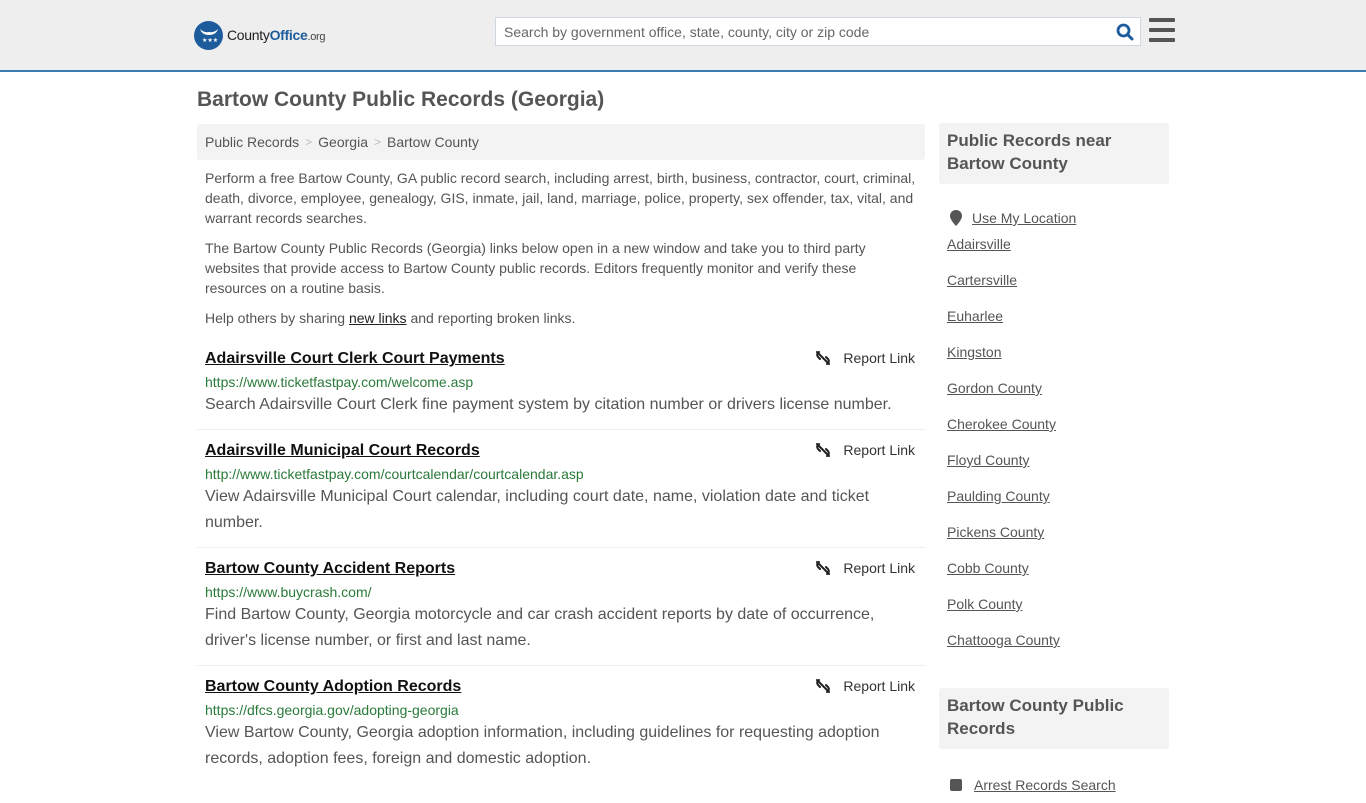 This screenshot has width=1366, height=803. Describe the element at coordinates (343, 142) in the screenshot. I see `breadcrumb-georgia: Georgia` at that location.